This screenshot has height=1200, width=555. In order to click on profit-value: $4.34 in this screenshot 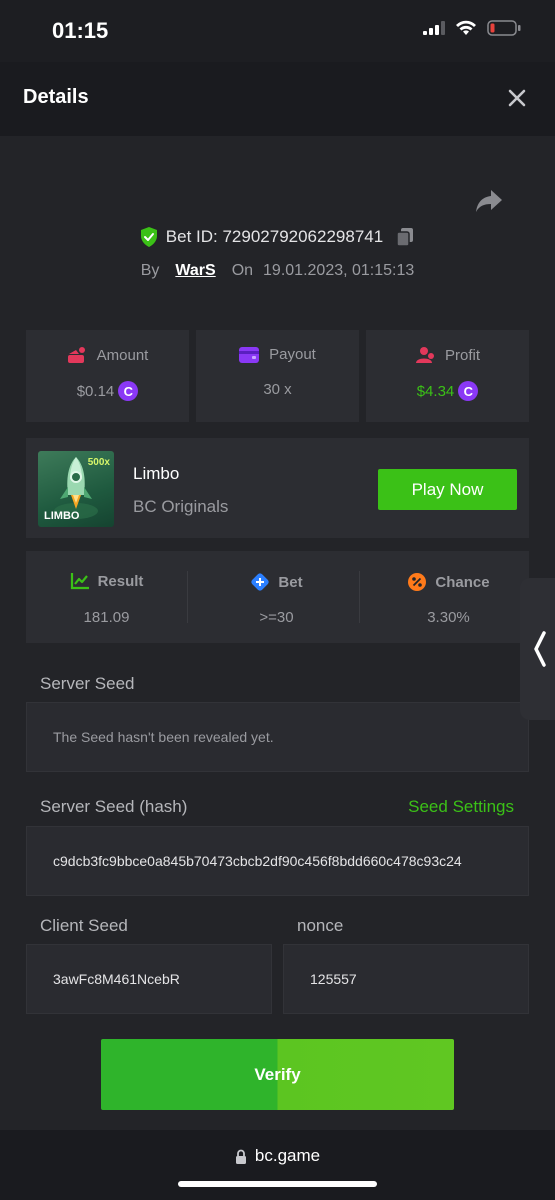, I will do `click(435, 391)`.